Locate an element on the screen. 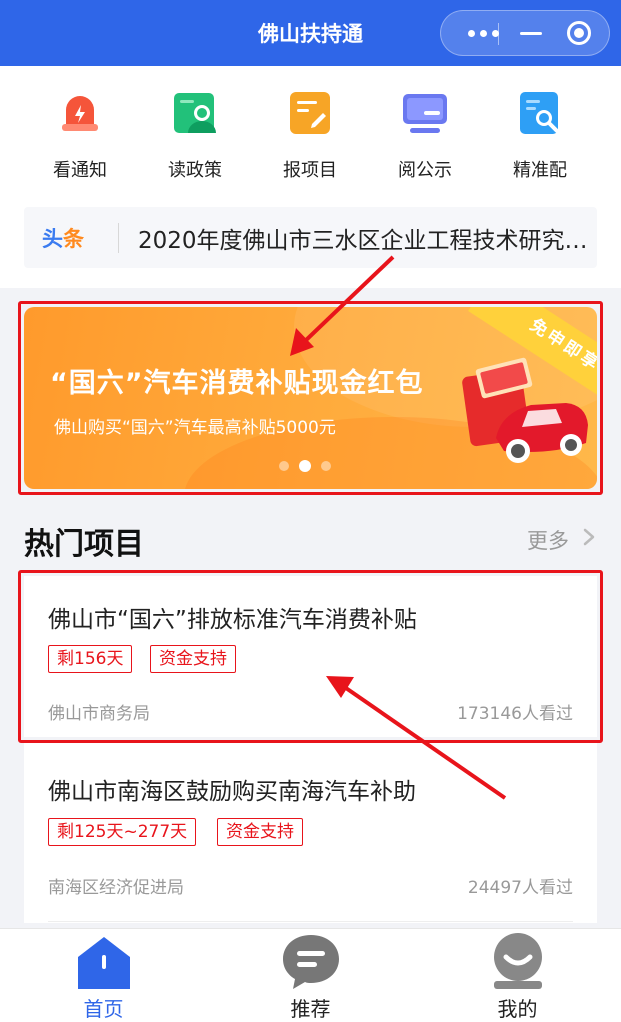 This screenshot has width=621, height=1022. menu-label: 精准配 is located at coordinates (540, 170).